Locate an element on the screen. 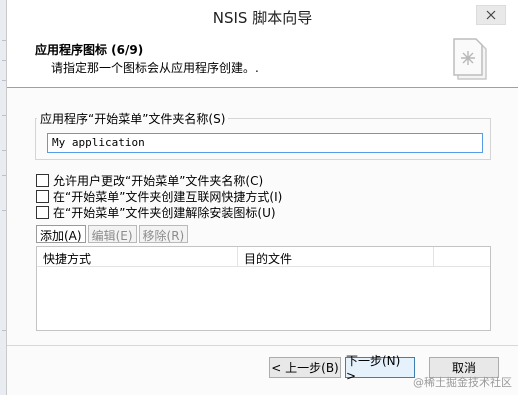 This screenshot has width=518, height=395. checkbox-label: 允许用户更改“开始菜单”文件夹名称(C) is located at coordinates (158, 181).